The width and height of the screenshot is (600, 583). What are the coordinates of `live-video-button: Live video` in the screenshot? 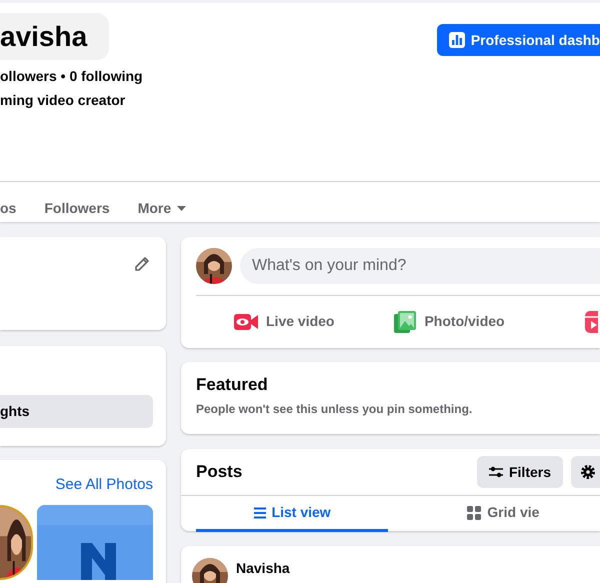 It's located at (284, 321).